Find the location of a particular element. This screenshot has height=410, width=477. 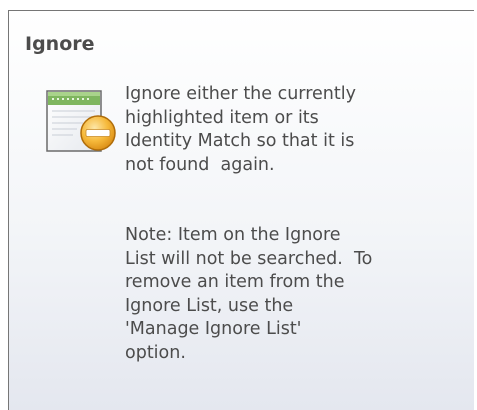

ignore-list-icon is located at coordinates (81, 121).